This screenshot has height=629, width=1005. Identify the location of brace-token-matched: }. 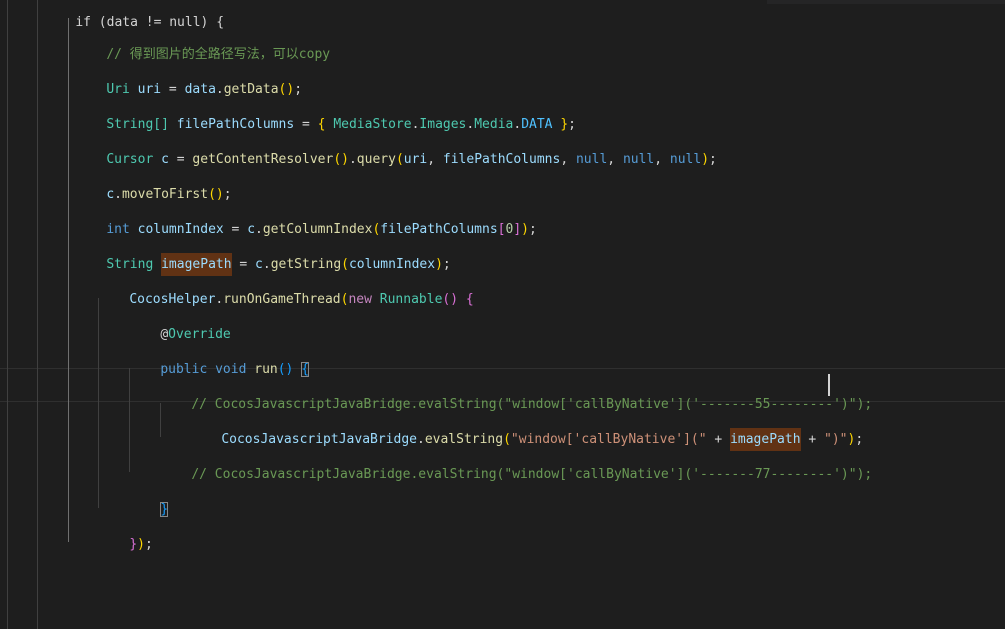
(164, 509).